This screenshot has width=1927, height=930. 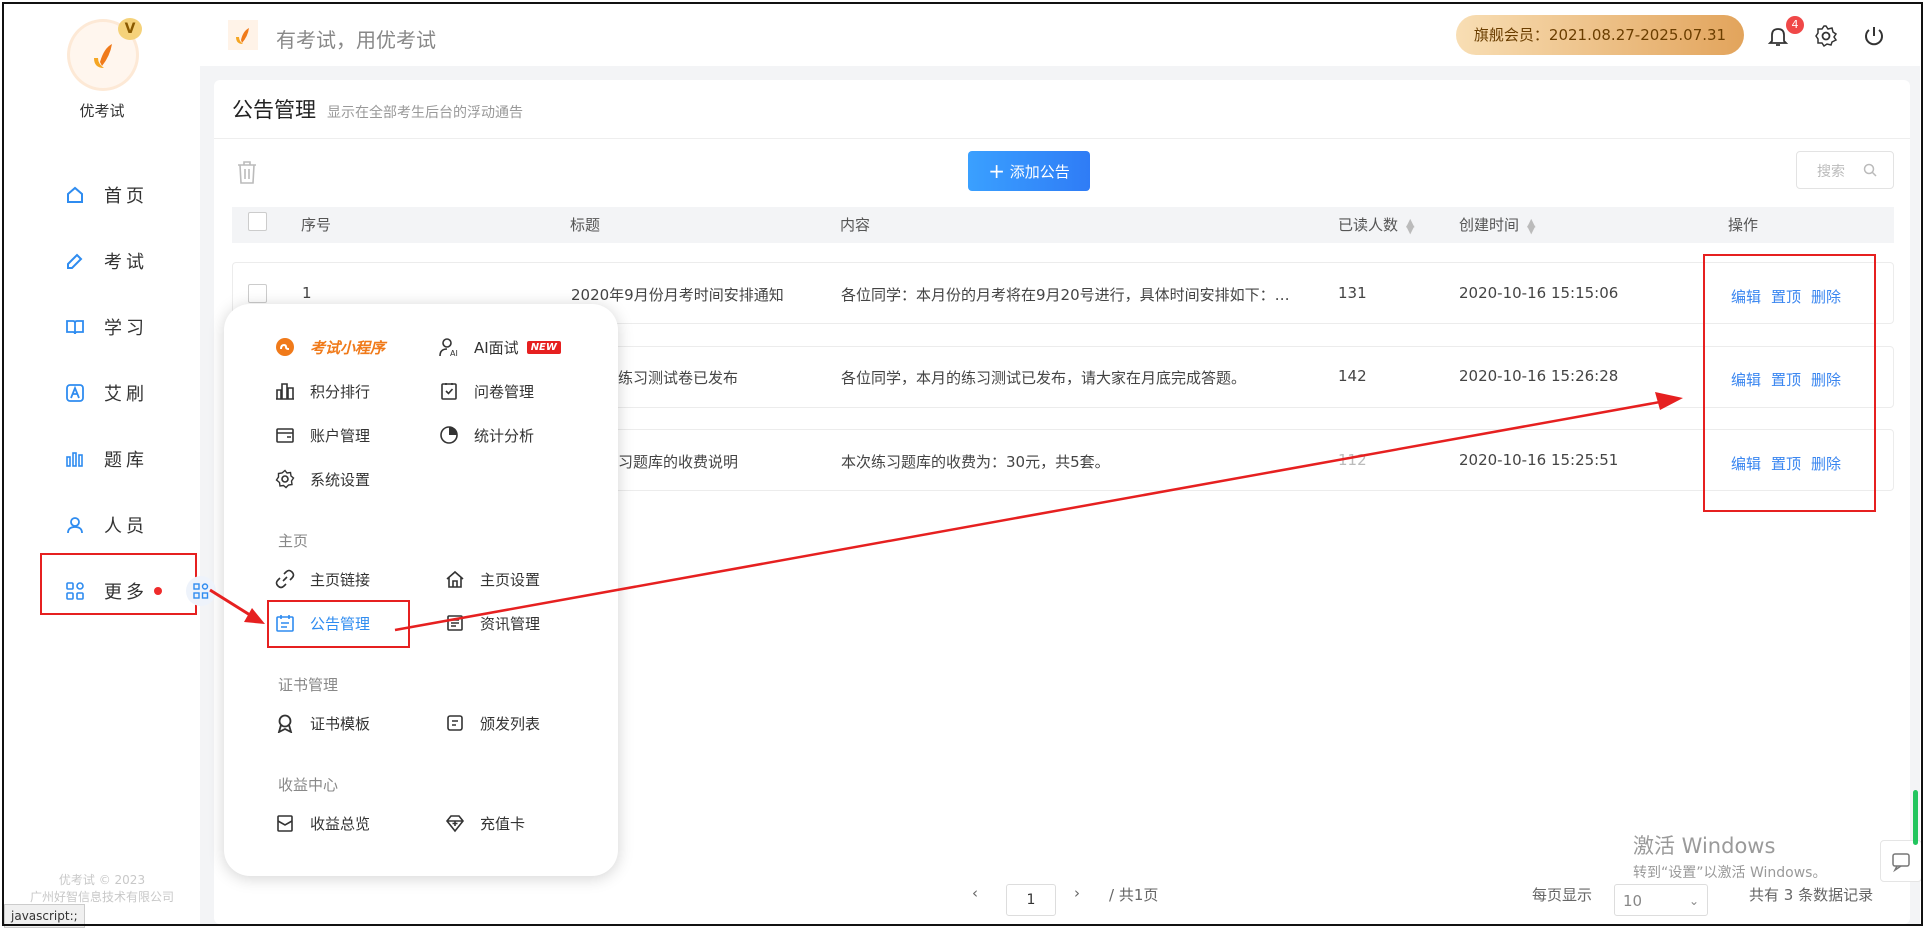 I want to click on brand-logo: V, so click(x=106, y=53).